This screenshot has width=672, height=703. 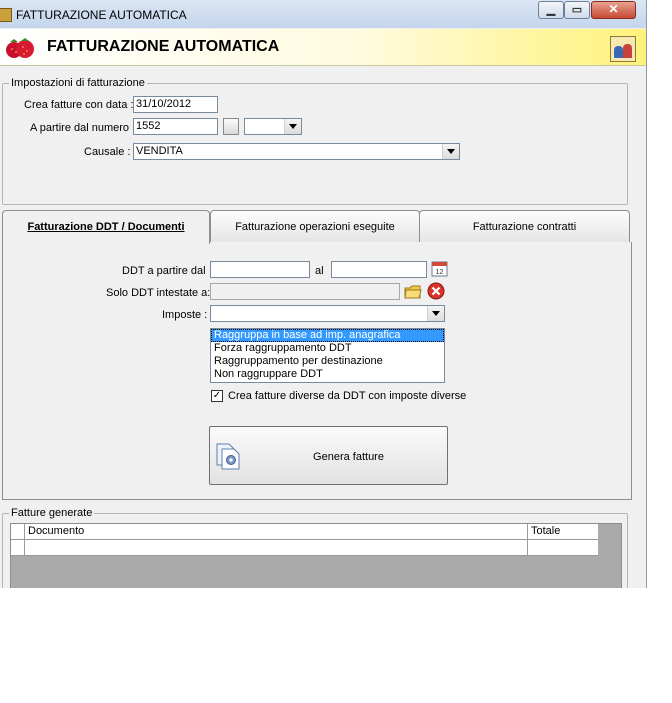 I want to click on only-ddt-field, so click(x=305, y=291).